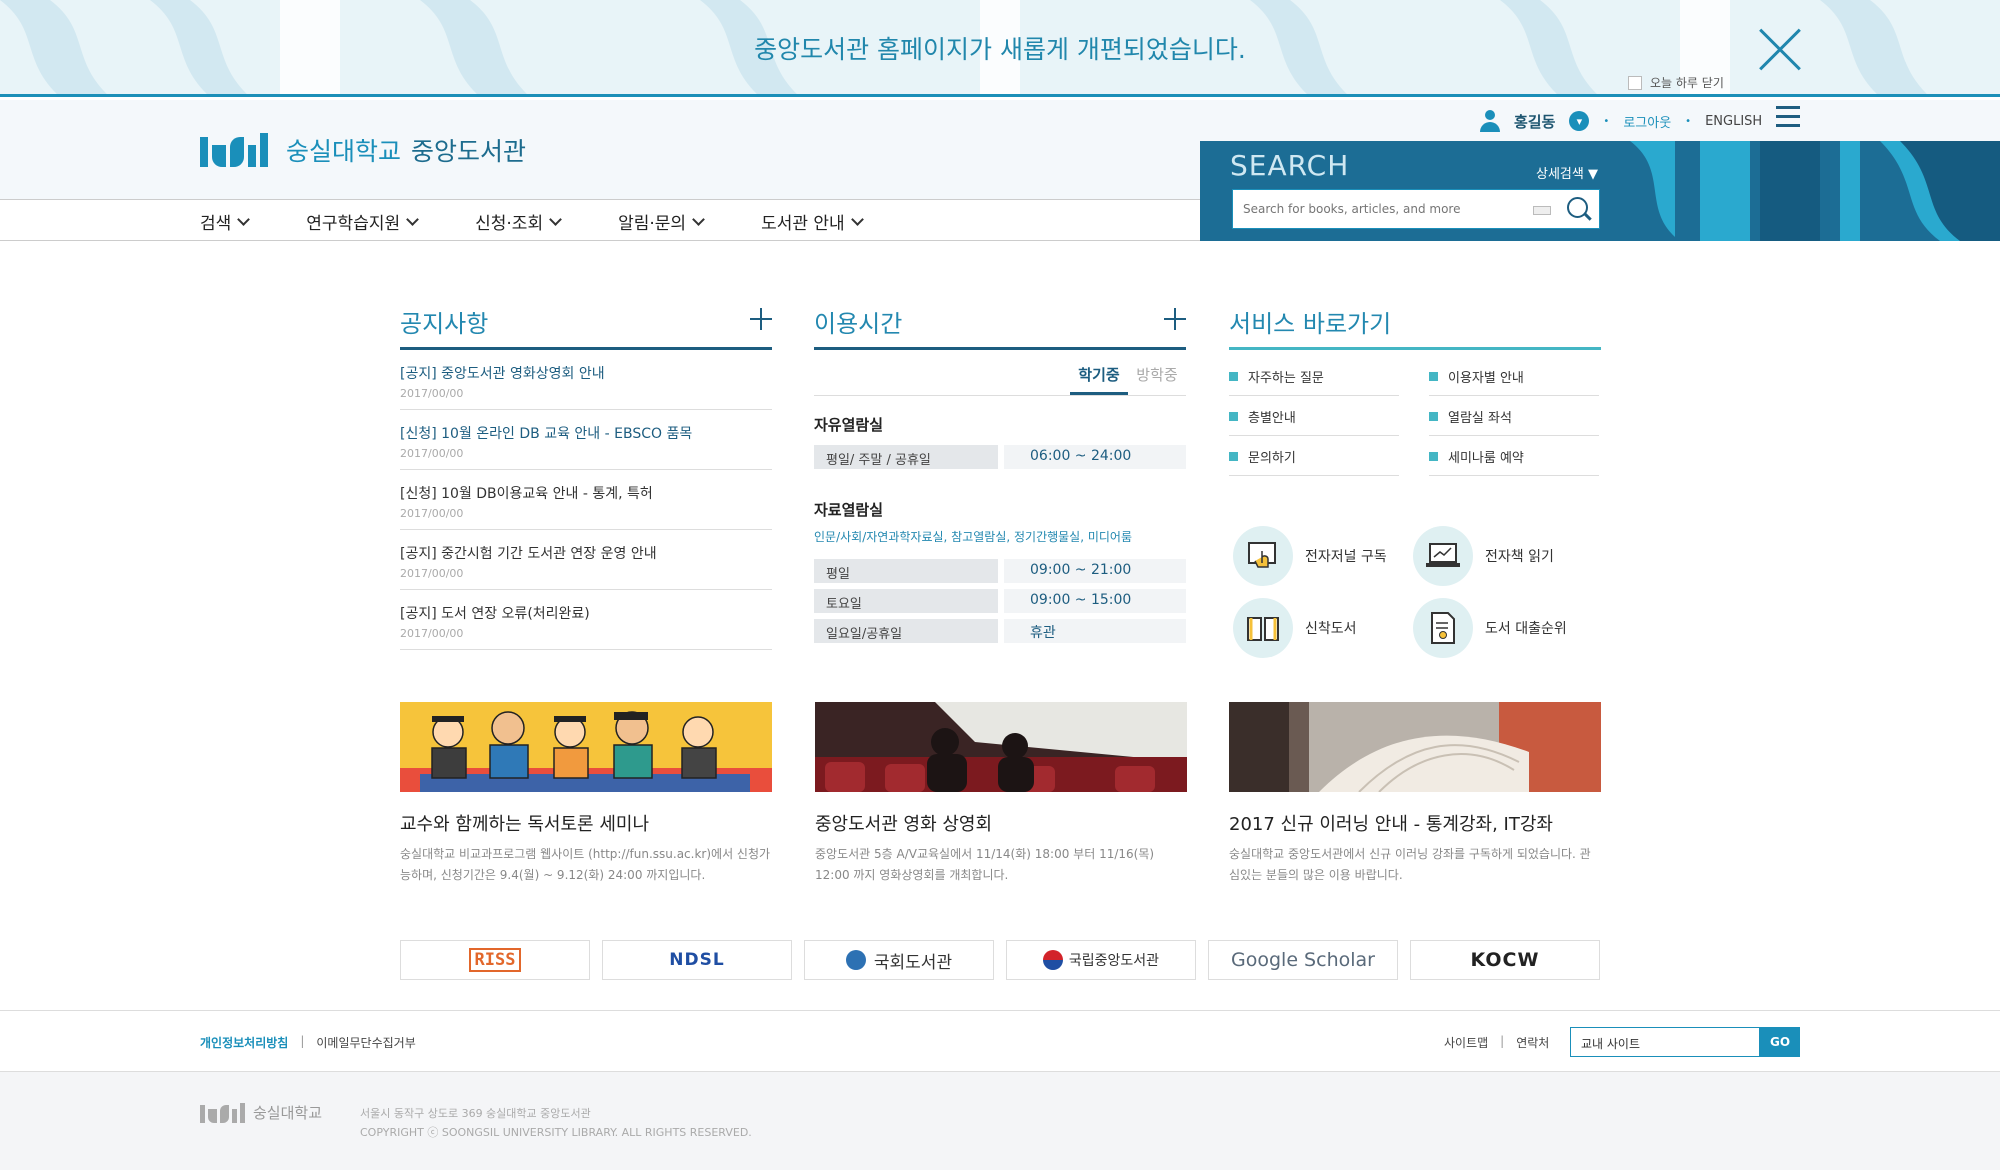  I want to click on card-title: 중앙도서관 영화 상영회, so click(1001, 823).